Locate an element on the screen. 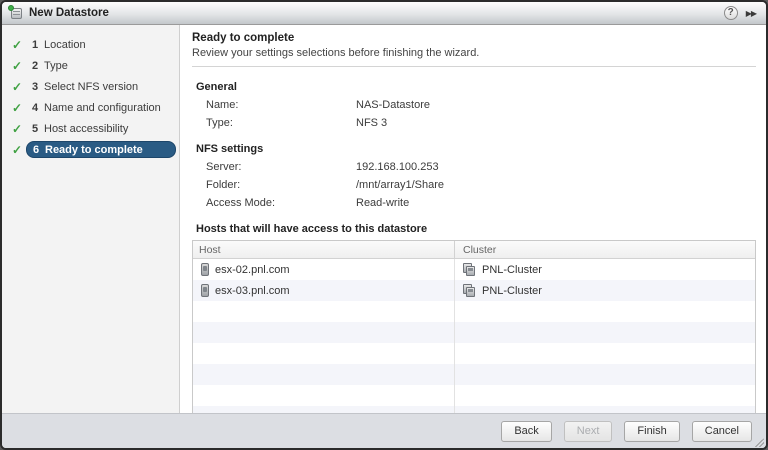 Image resolution: width=768 pixels, height=450 pixels. collapse-steps-icon: ▶▶ is located at coordinates (751, 13).